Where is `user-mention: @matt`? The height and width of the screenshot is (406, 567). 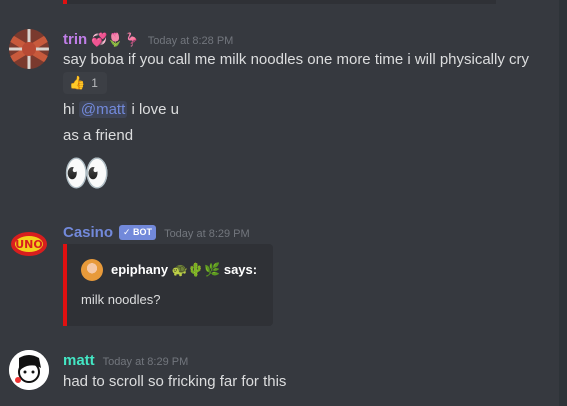
user-mention: @matt is located at coordinates (103, 109).